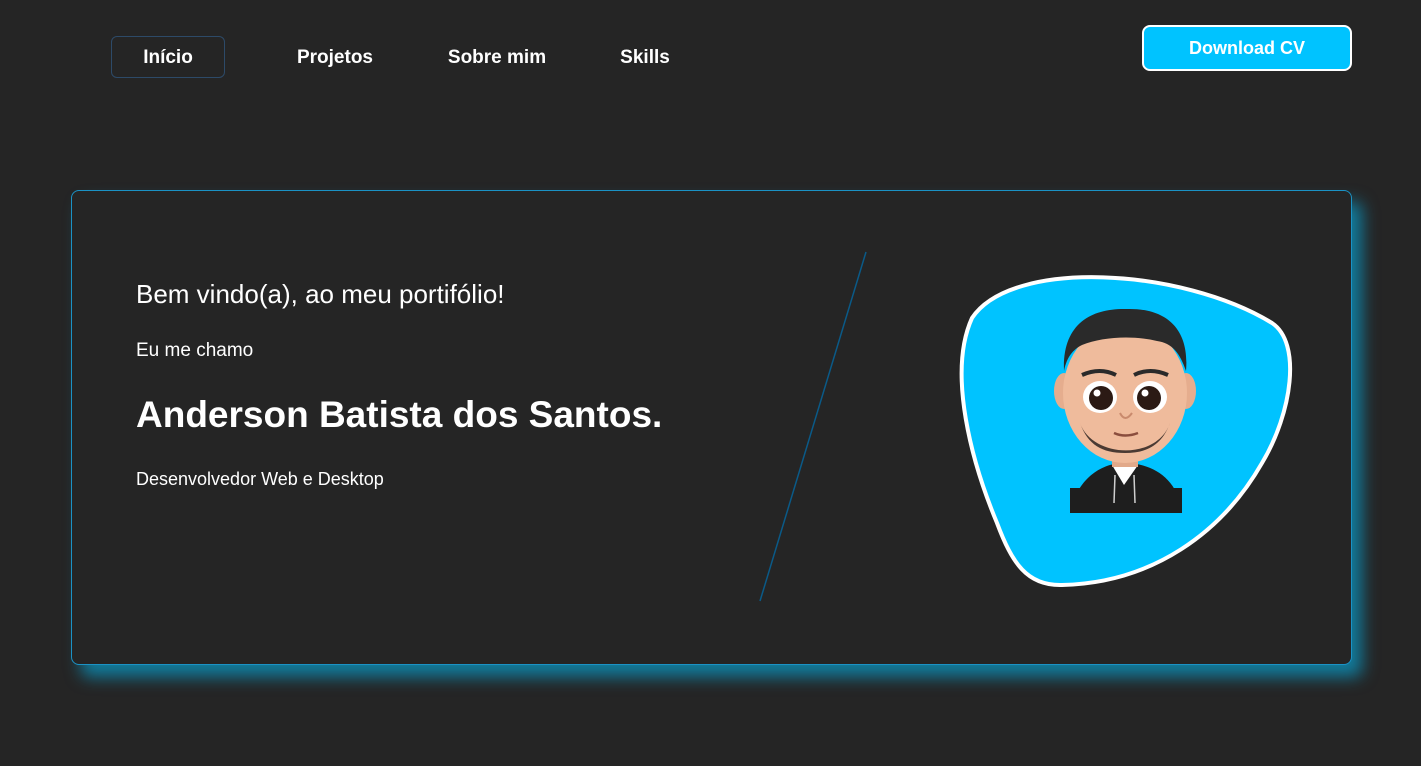 Image resolution: width=1421 pixels, height=766 pixels. I want to click on diagonal-divider, so click(813, 426).